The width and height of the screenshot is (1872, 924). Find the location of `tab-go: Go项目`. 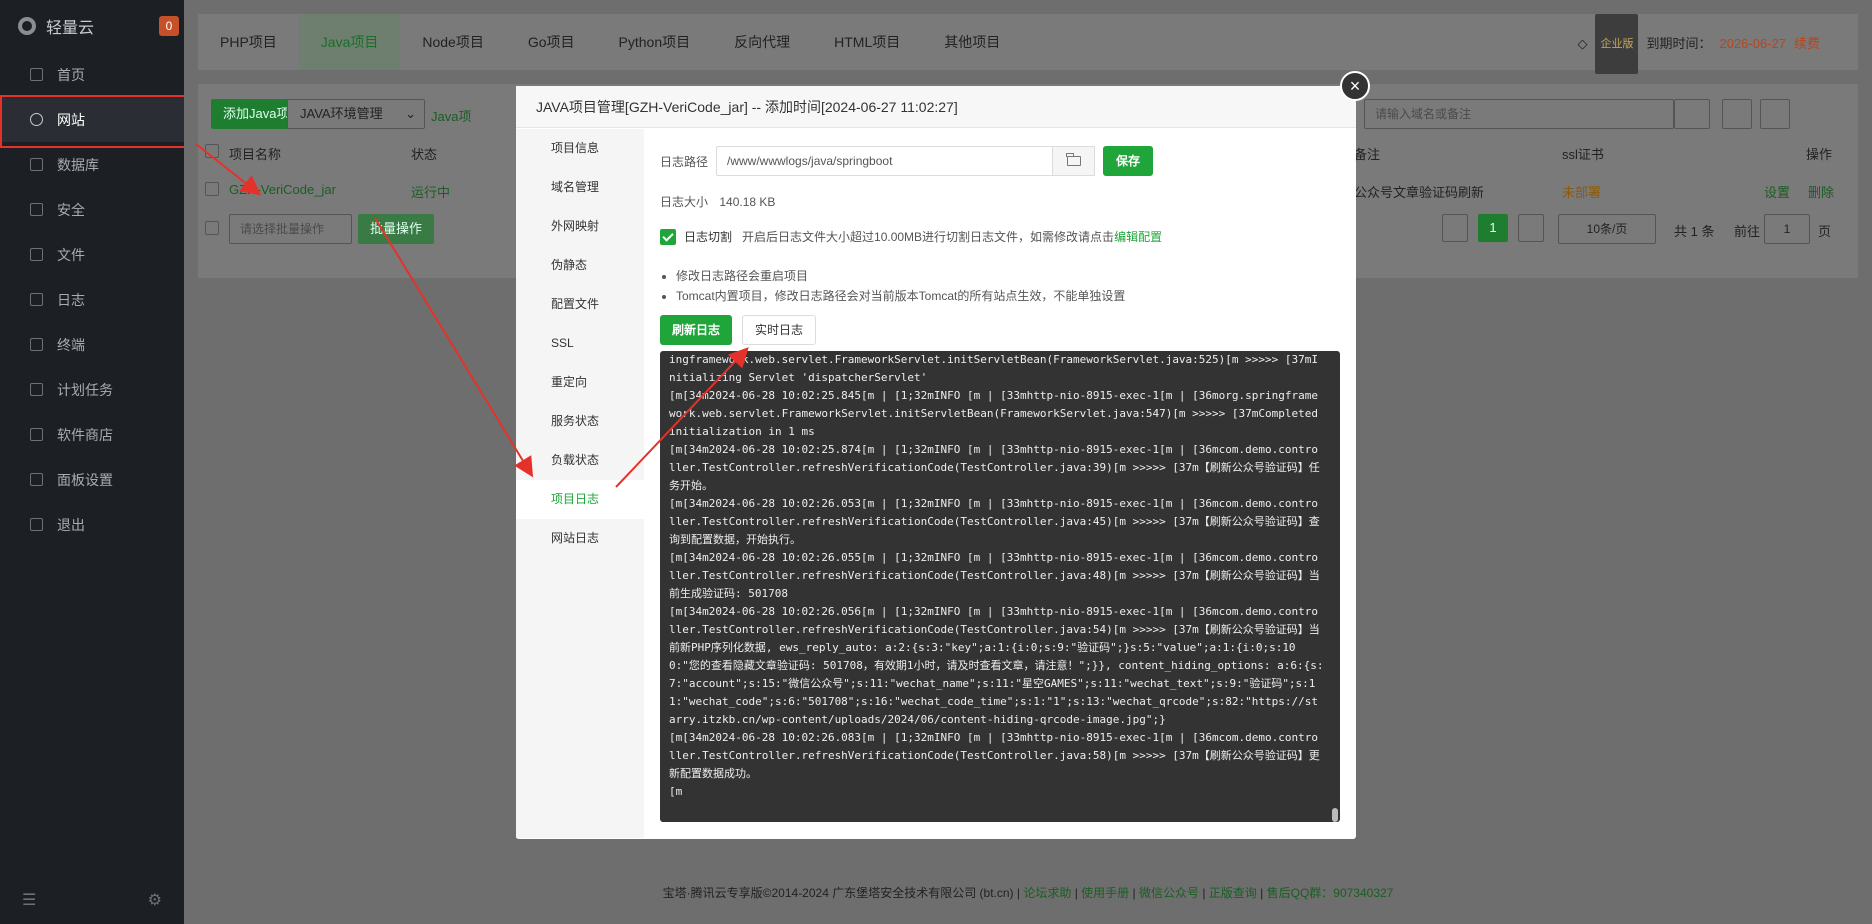

tab-go: Go项目 is located at coordinates (551, 42).